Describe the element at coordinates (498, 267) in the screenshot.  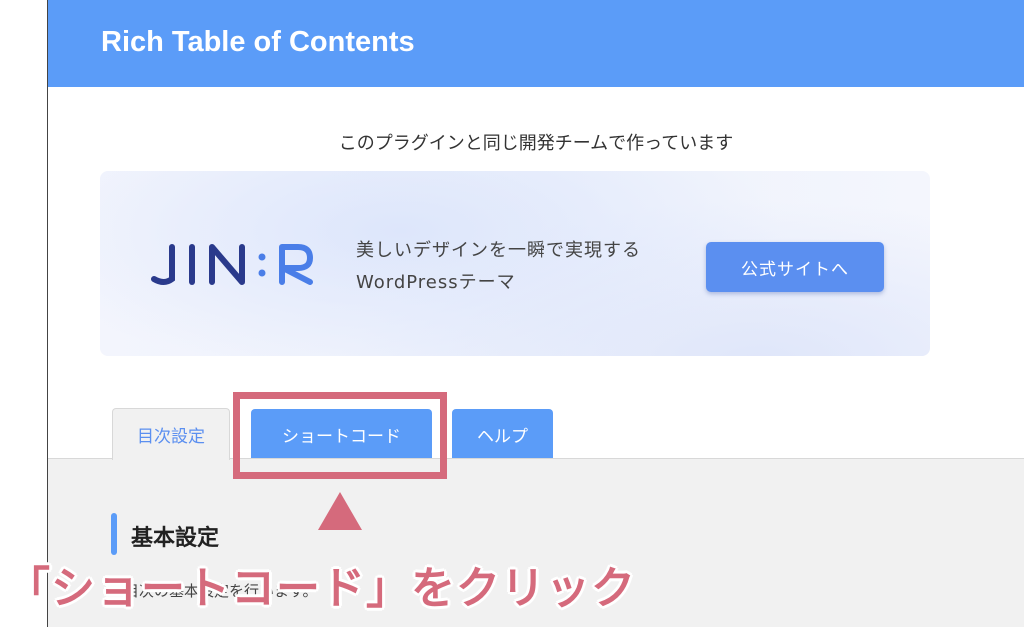
I see `promo-tagline: 美しいデザインを一瞬で実現する WordPressテーマ` at that location.